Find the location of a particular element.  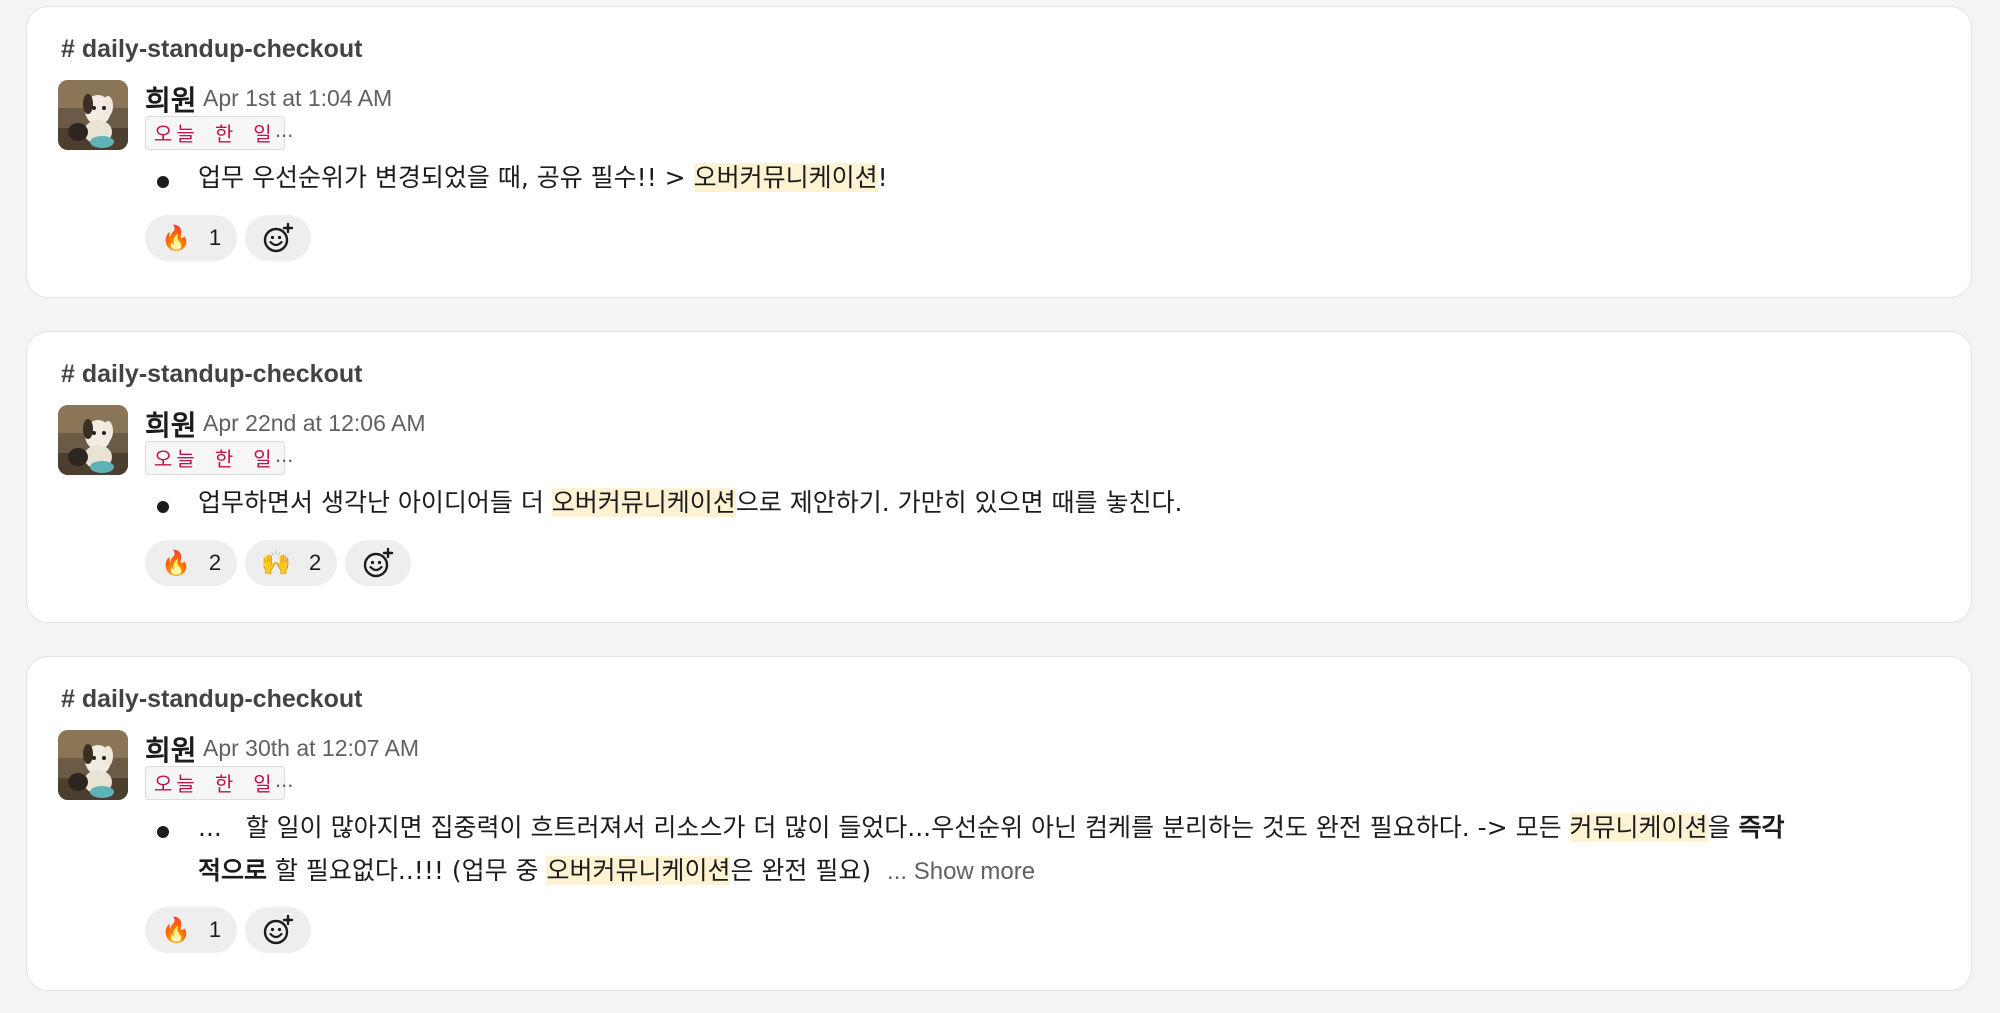

text-segment: 은 완전 필요) is located at coordinates (801, 870).